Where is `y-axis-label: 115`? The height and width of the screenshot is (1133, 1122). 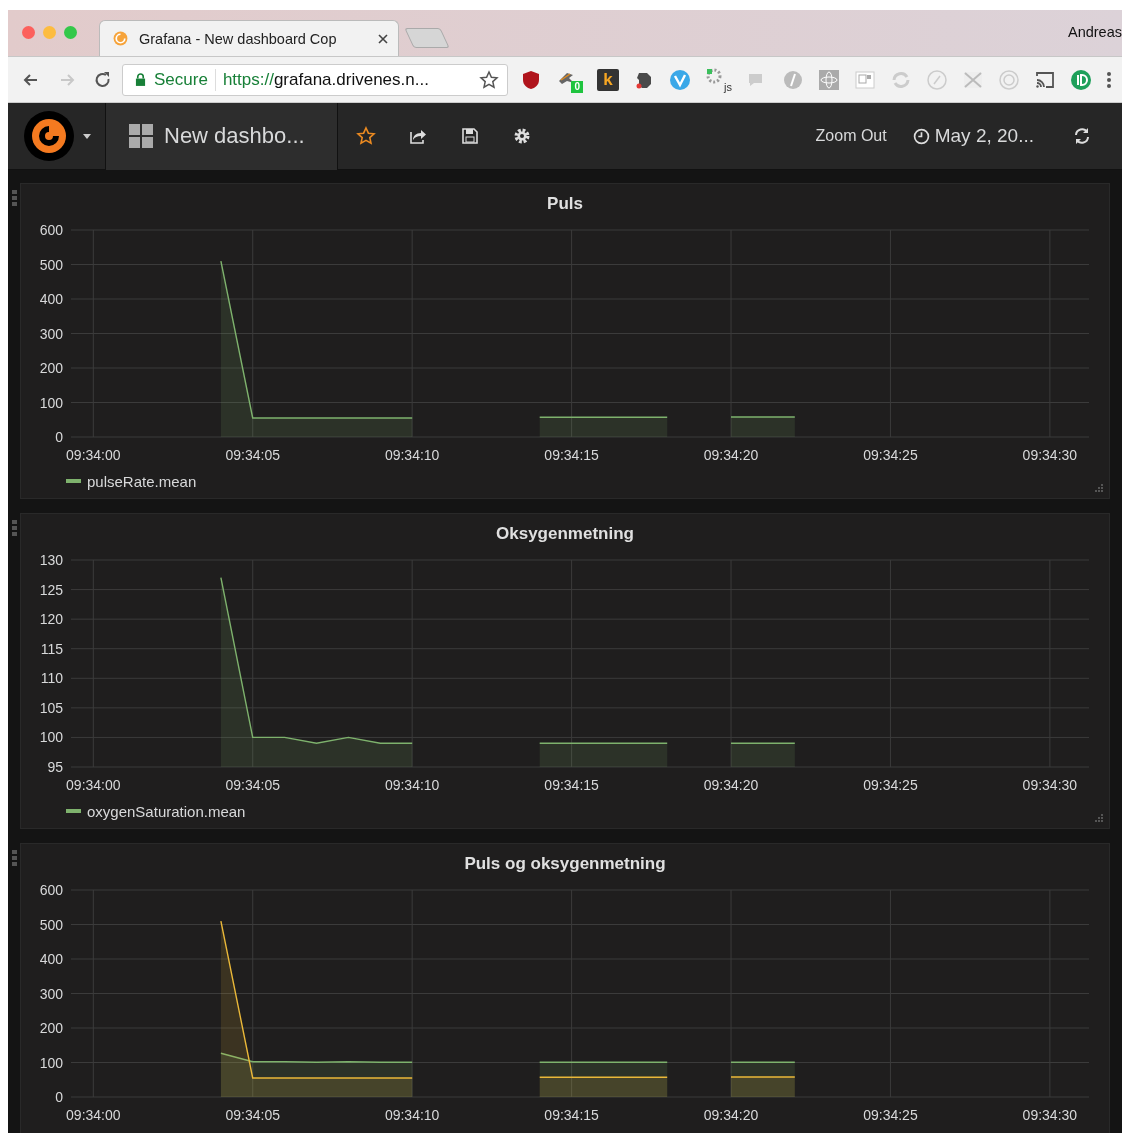 y-axis-label: 115 is located at coordinates (51, 648).